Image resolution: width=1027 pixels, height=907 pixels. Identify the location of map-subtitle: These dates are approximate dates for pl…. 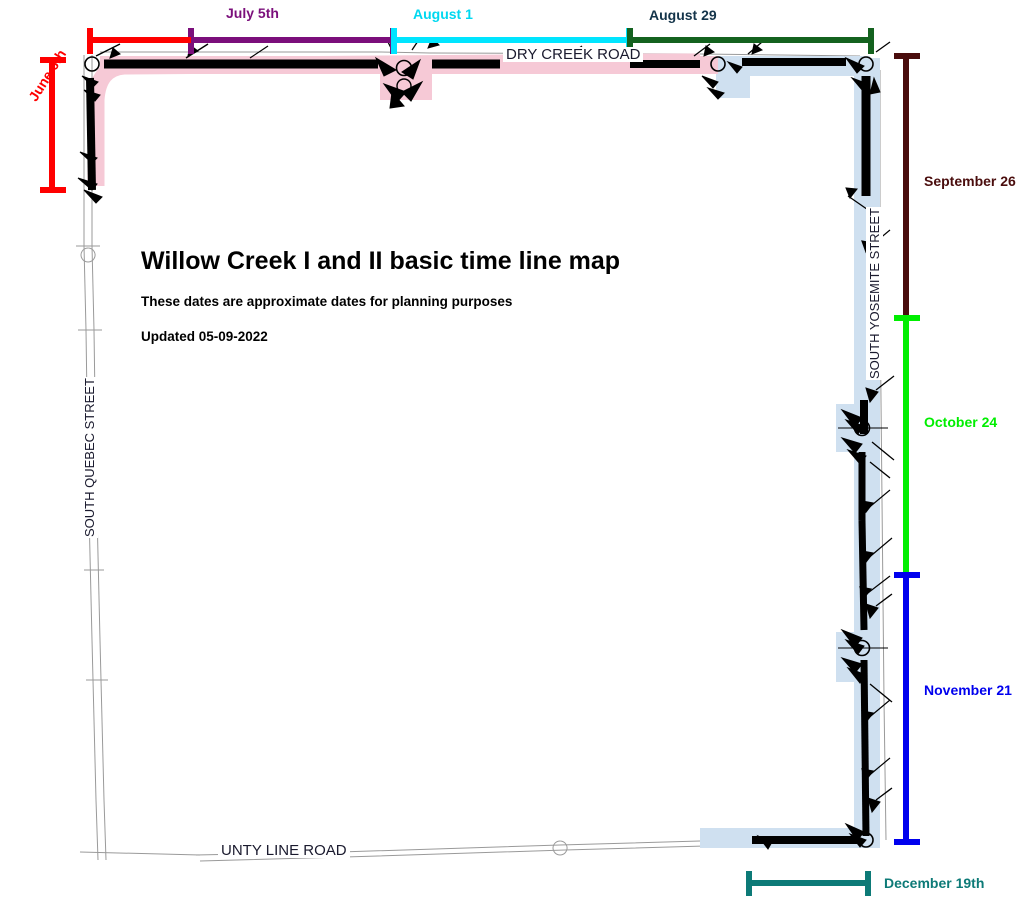
(327, 301).